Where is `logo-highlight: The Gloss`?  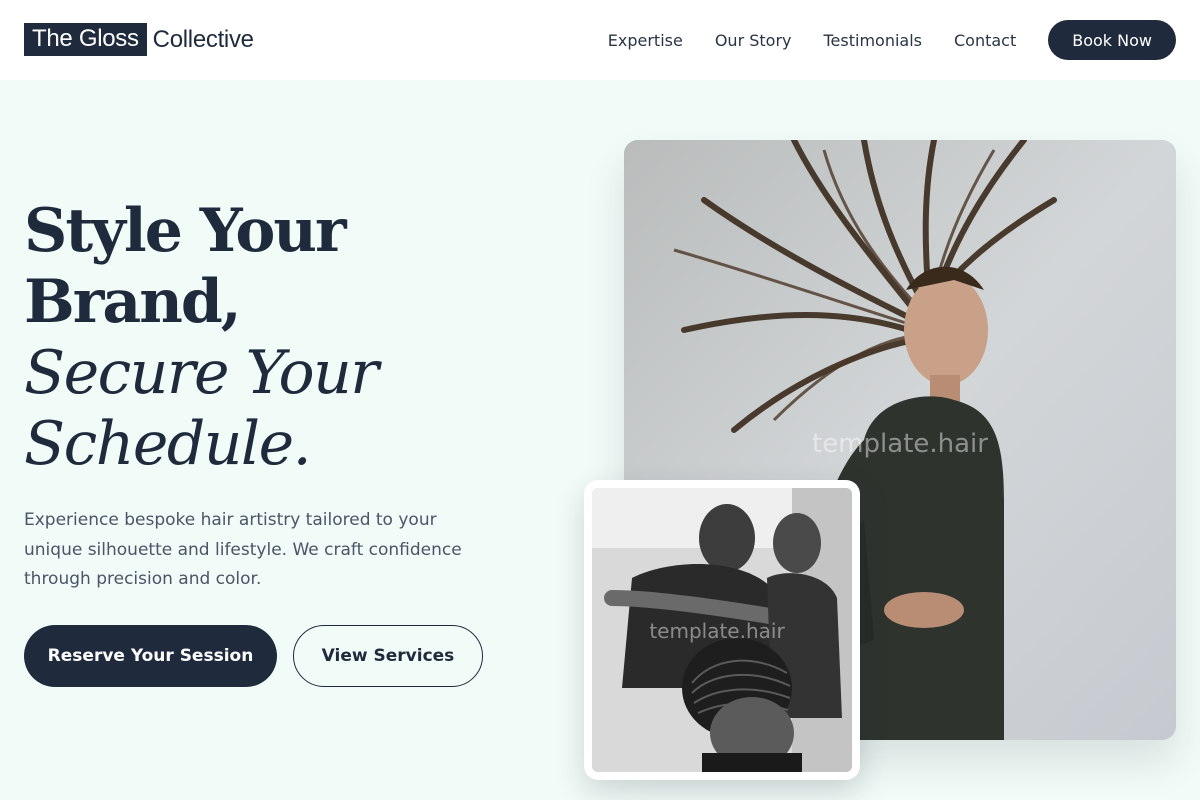 logo-highlight: The Gloss is located at coordinates (85, 39).